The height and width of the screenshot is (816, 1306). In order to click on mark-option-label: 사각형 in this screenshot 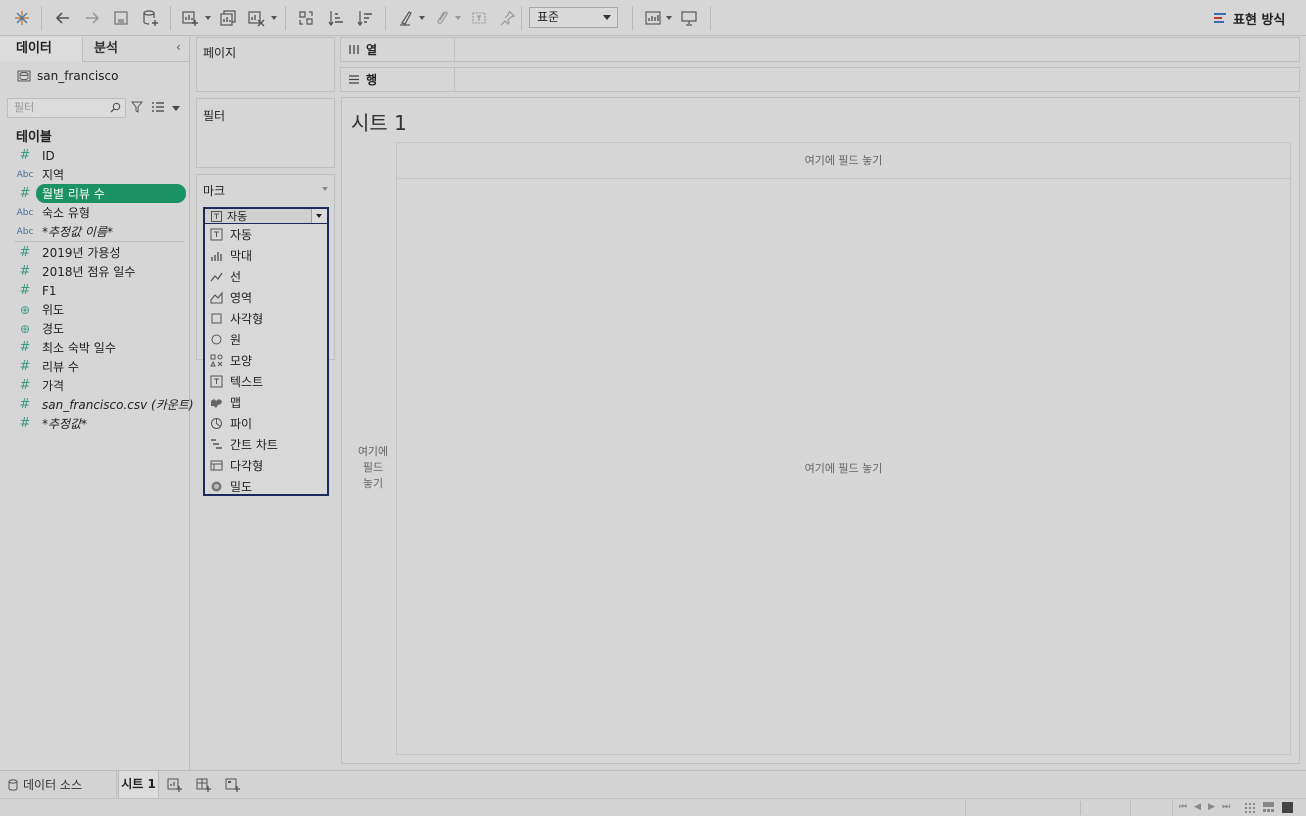, I will do `click(247, 319)`.